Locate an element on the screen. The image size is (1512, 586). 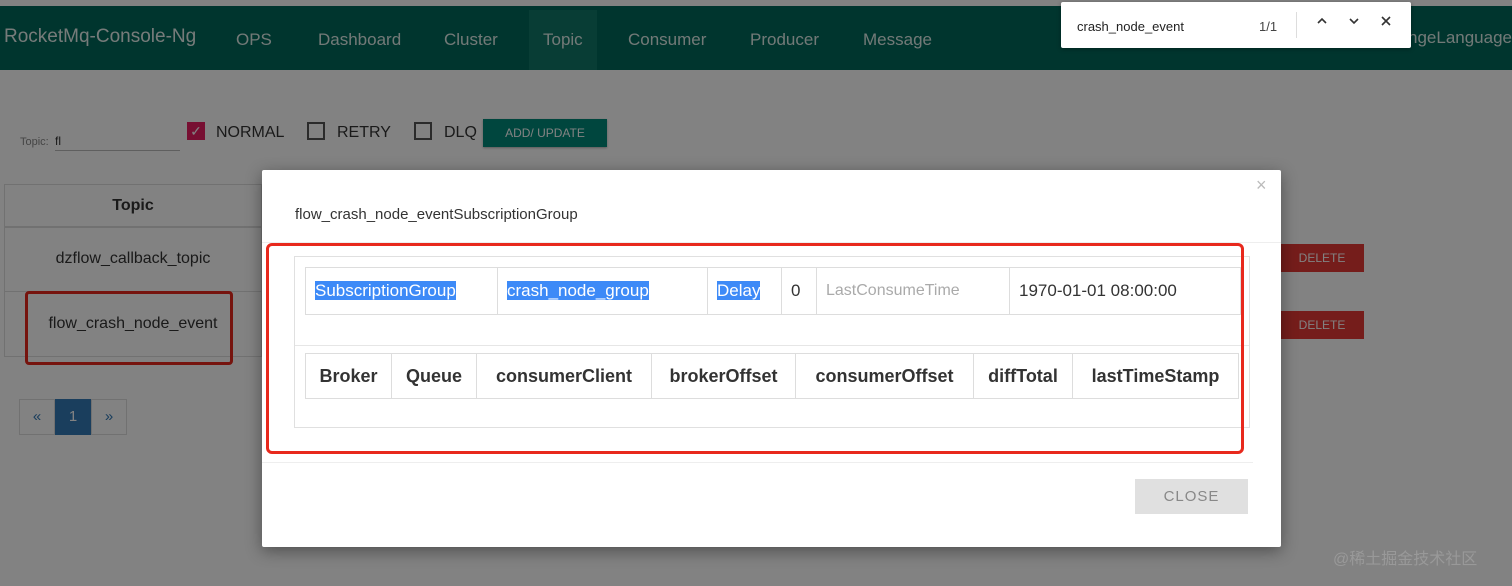
close-button: CLOSE is located at coordinates (1191, 496).